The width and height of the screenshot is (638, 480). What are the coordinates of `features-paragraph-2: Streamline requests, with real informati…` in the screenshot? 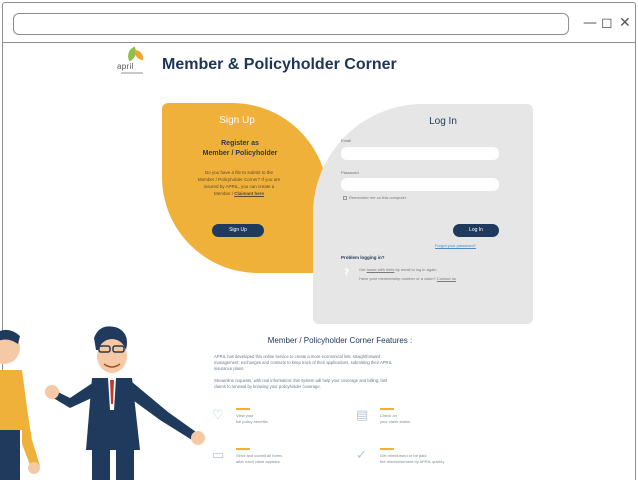 It's located at (345, 384).